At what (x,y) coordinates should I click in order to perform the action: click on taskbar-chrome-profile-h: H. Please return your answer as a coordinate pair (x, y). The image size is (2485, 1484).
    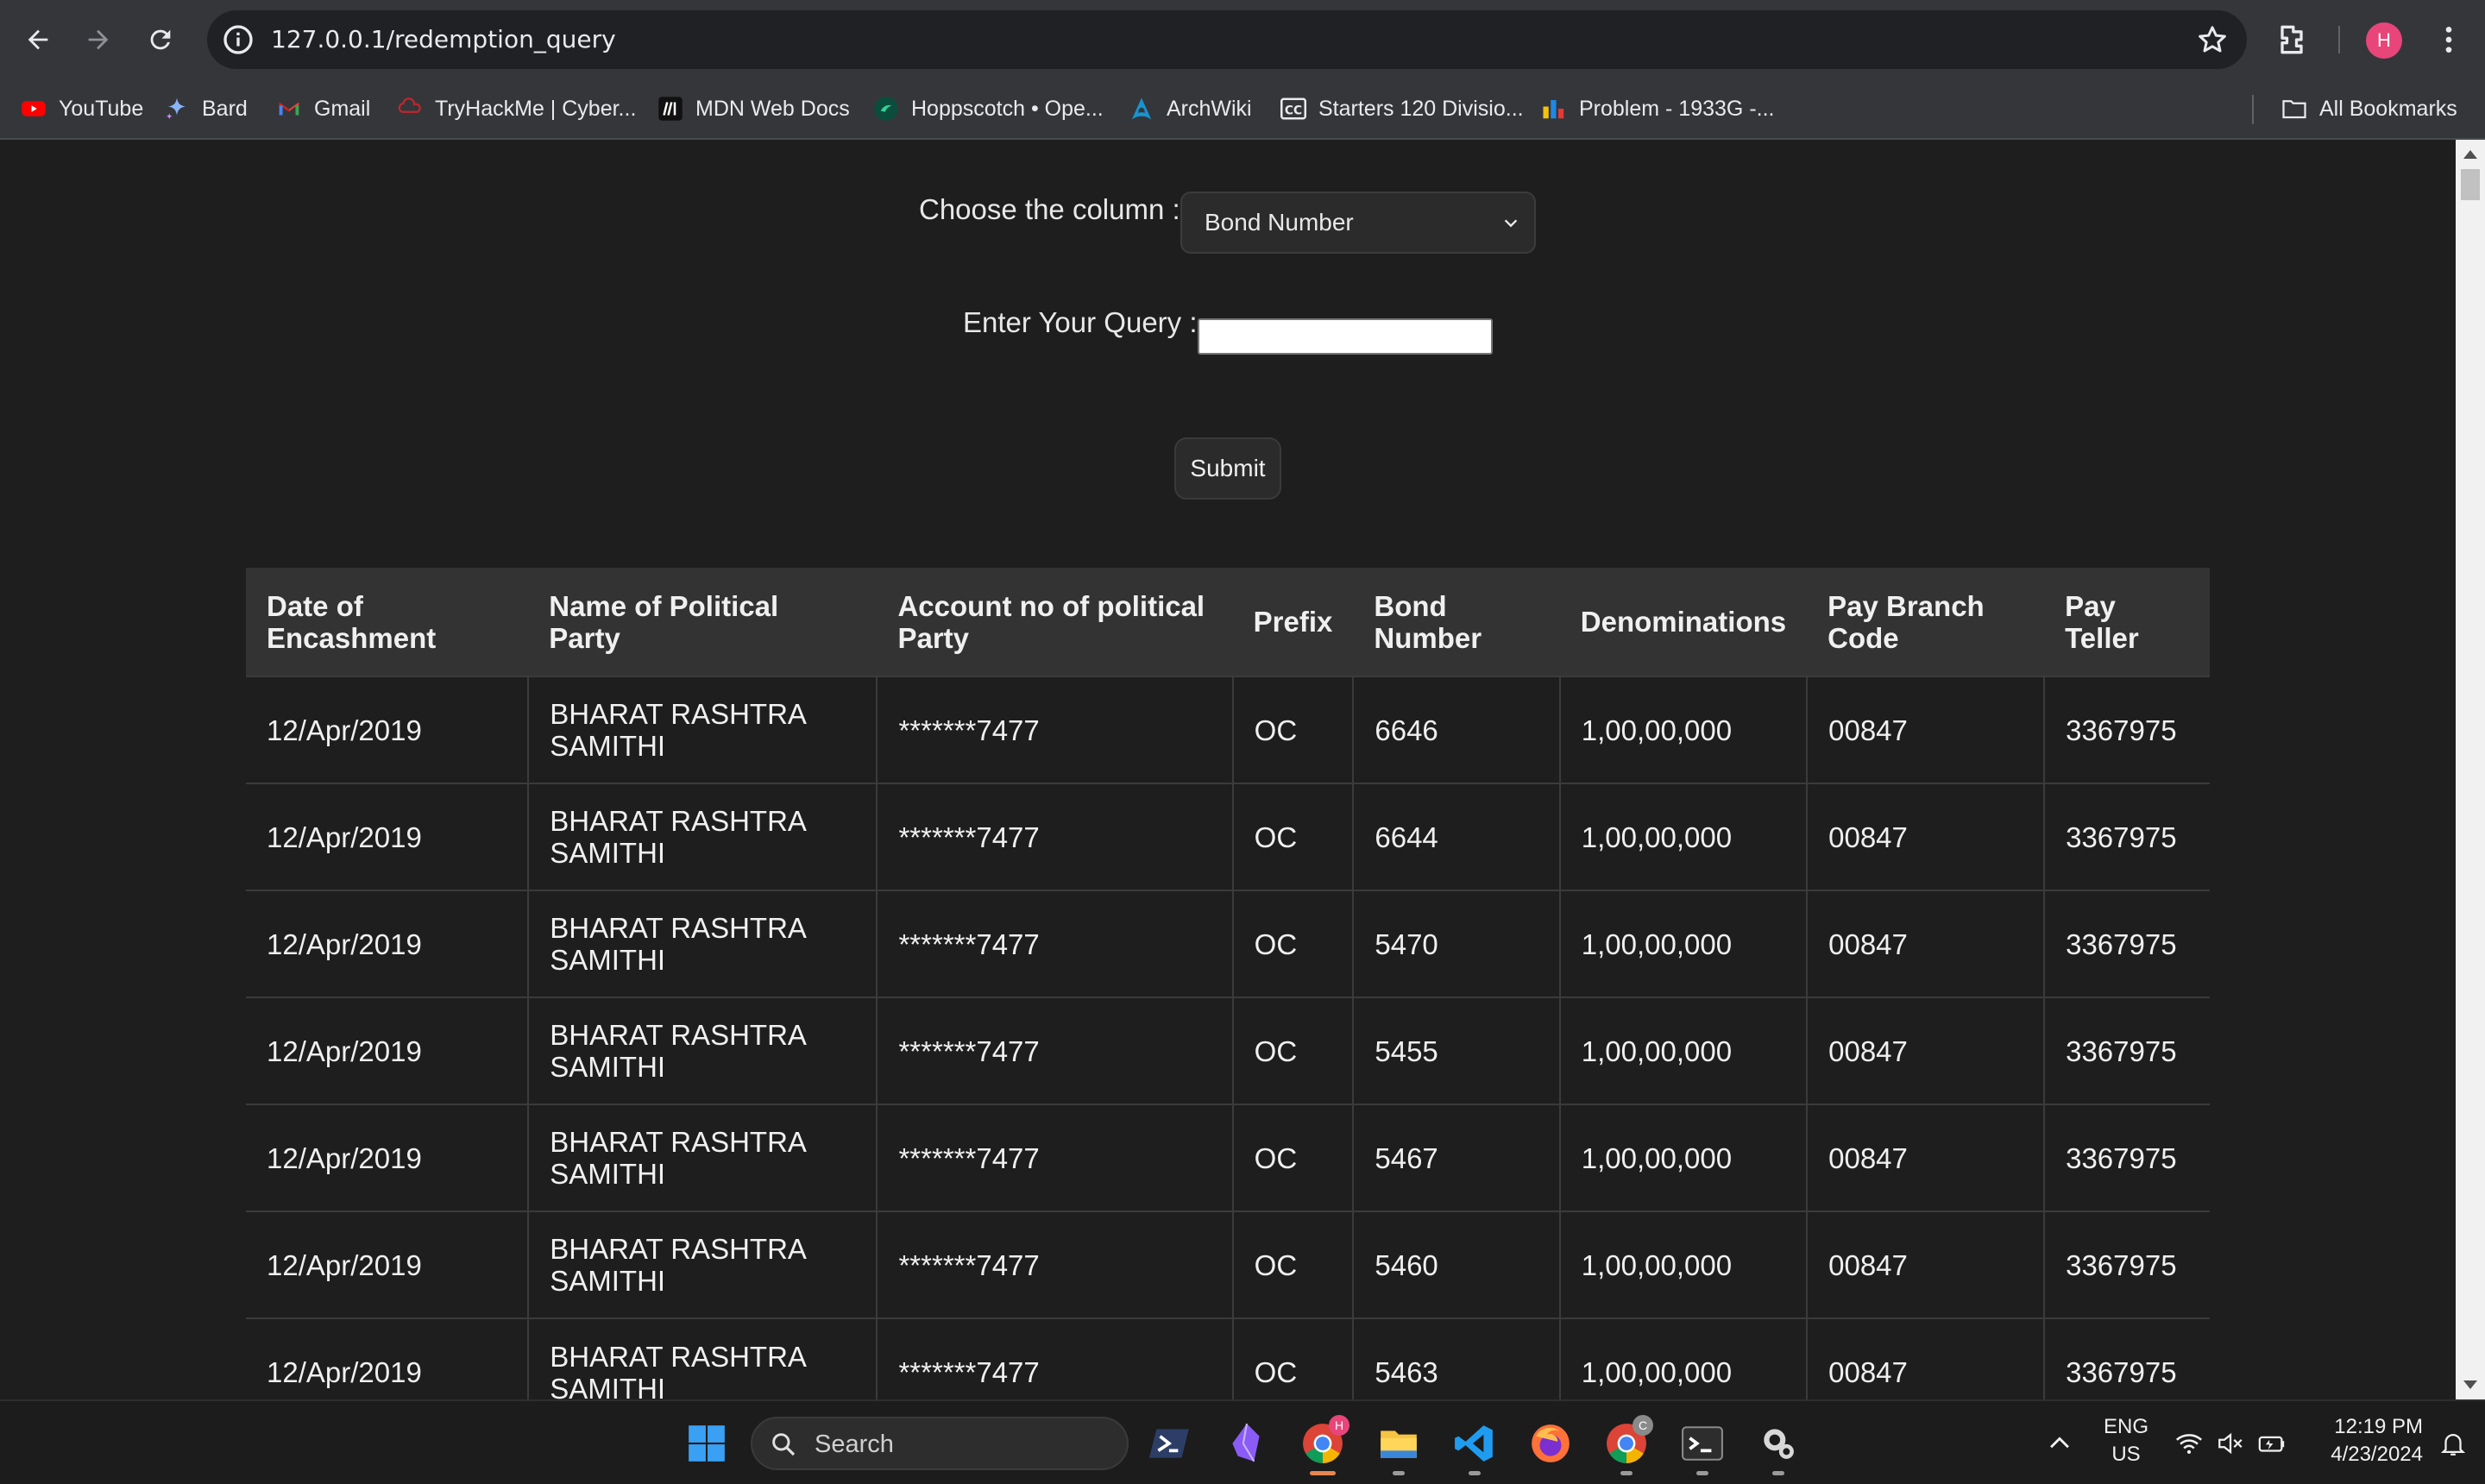
    Looking at the image, I should click on (1324, 1445).